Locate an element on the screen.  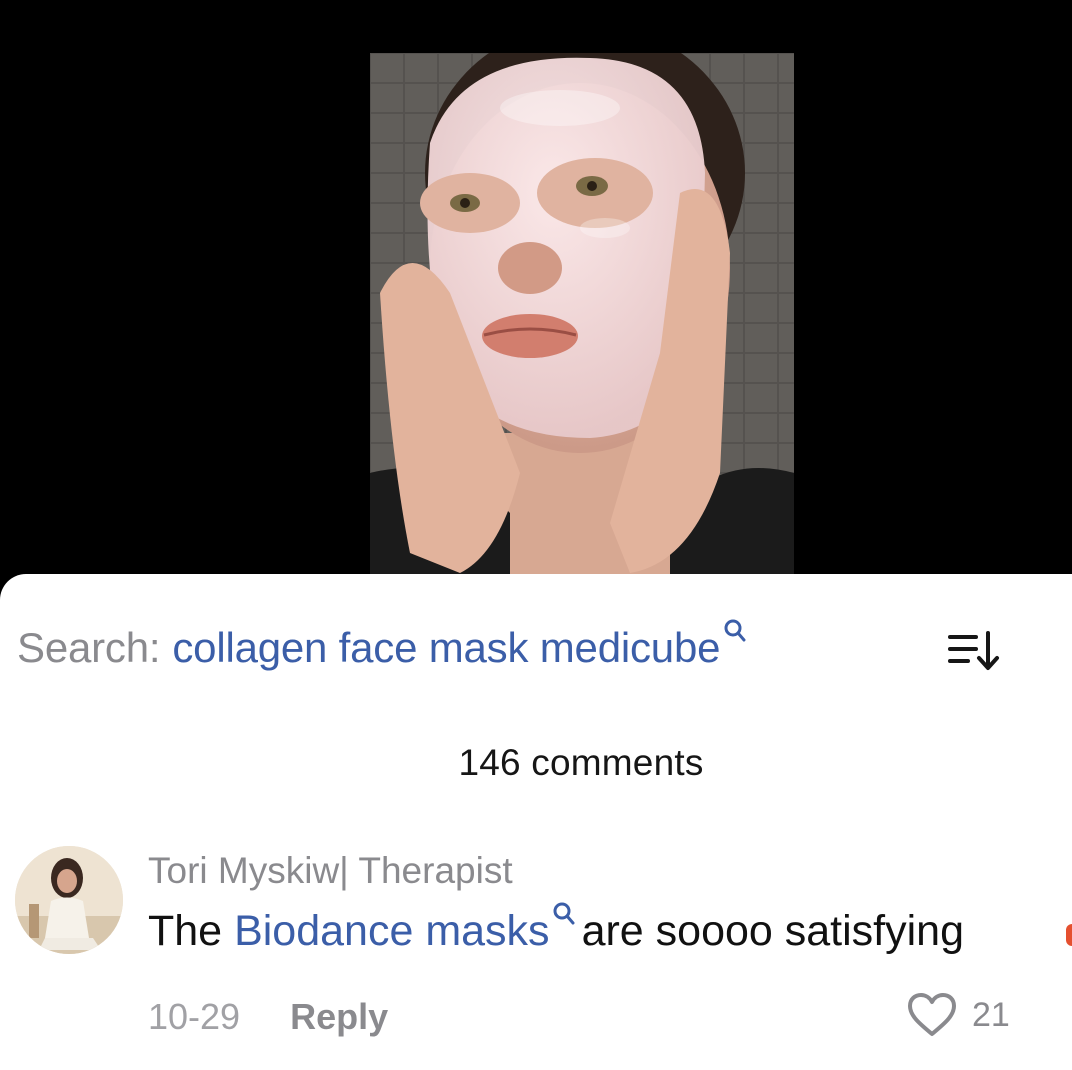
comment-search-link: Biodance masks is located at coordinates (392, 931).